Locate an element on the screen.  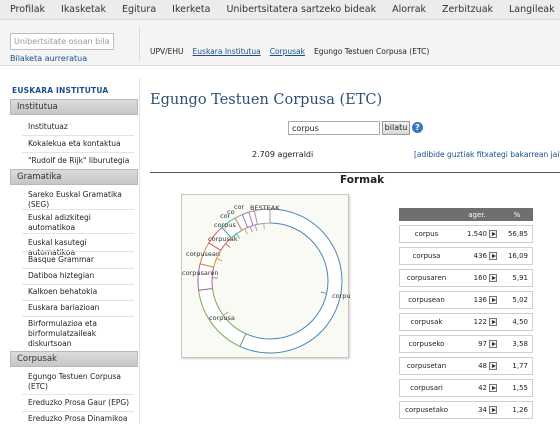
form-cell: corpusaren is located at coordinates (426, 278).